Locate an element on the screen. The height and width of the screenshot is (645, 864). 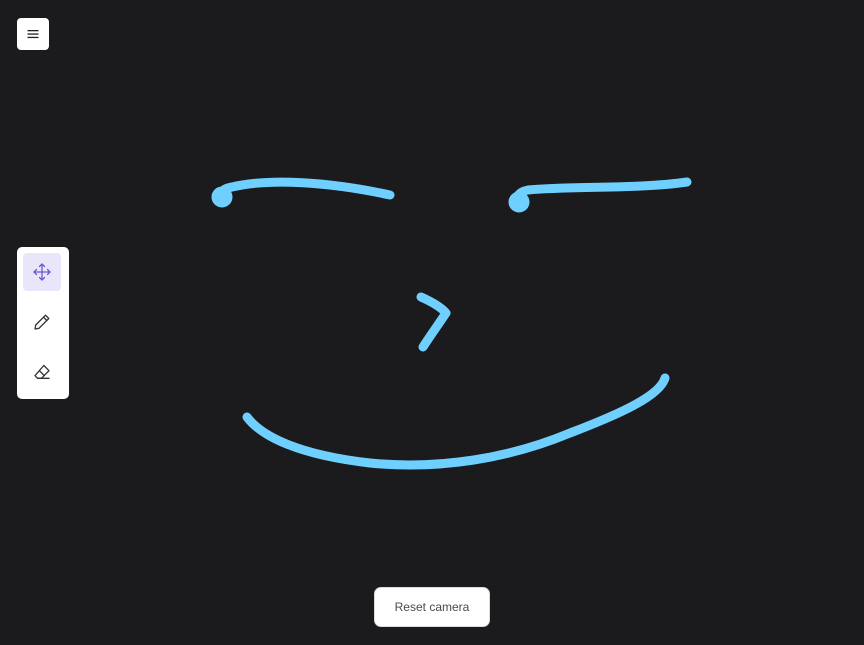
stroke-nose is located at coordinates (433, 322).